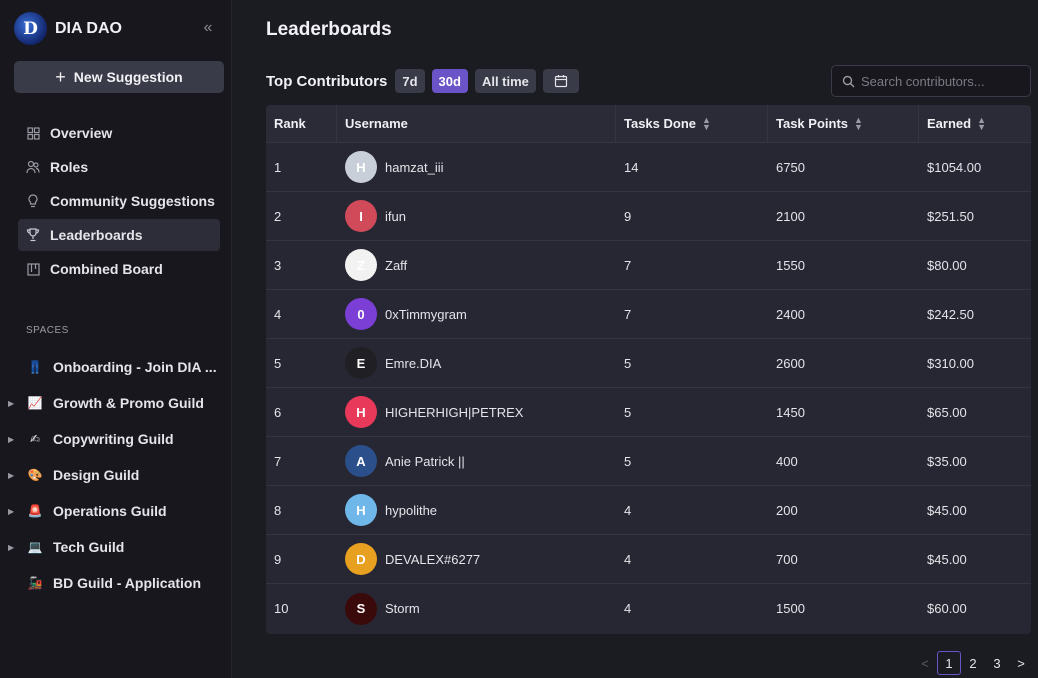 The height and width of the screenshot is (678, 1038). I want to click on earned-cell: $60.00, so click(947, 608).